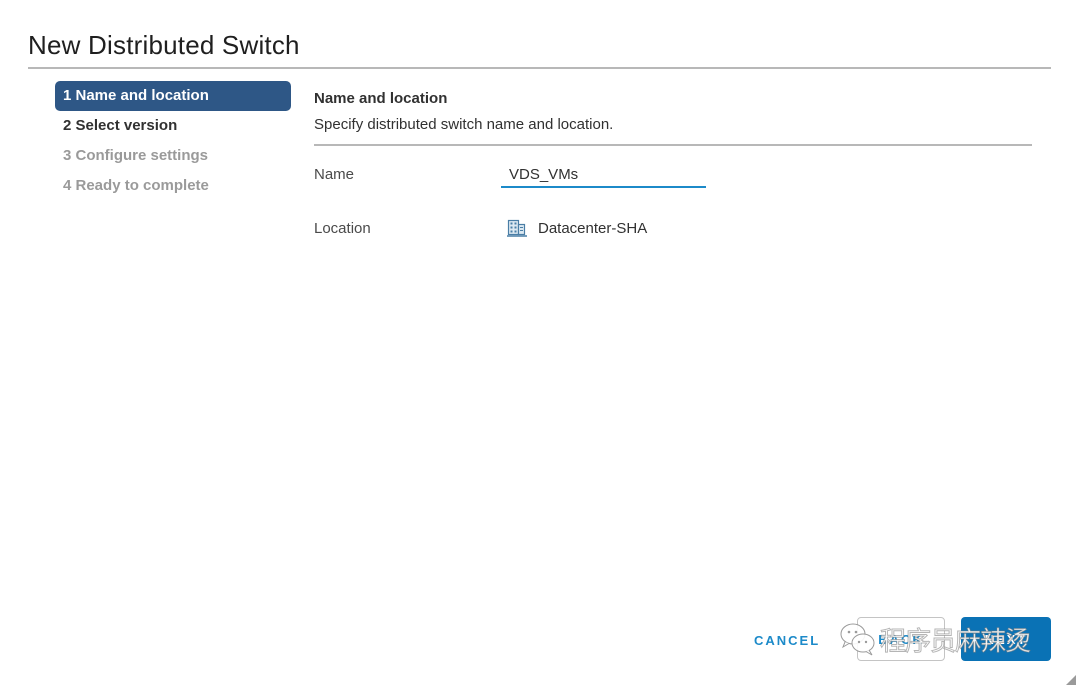 This screenshot has height=688, width=1080. I want to click on step-select-version: 2 Select version, so click(173, 126).